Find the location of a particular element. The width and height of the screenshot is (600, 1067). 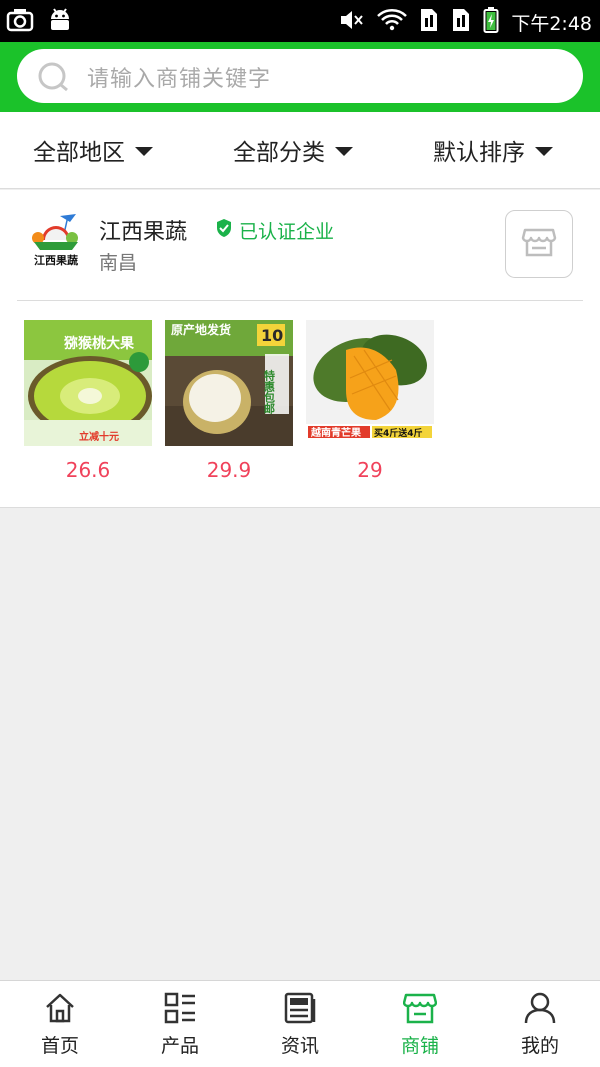

product-image-pear: 10 原产地发货 特惠包邮 is located at coordinates (229, 383).